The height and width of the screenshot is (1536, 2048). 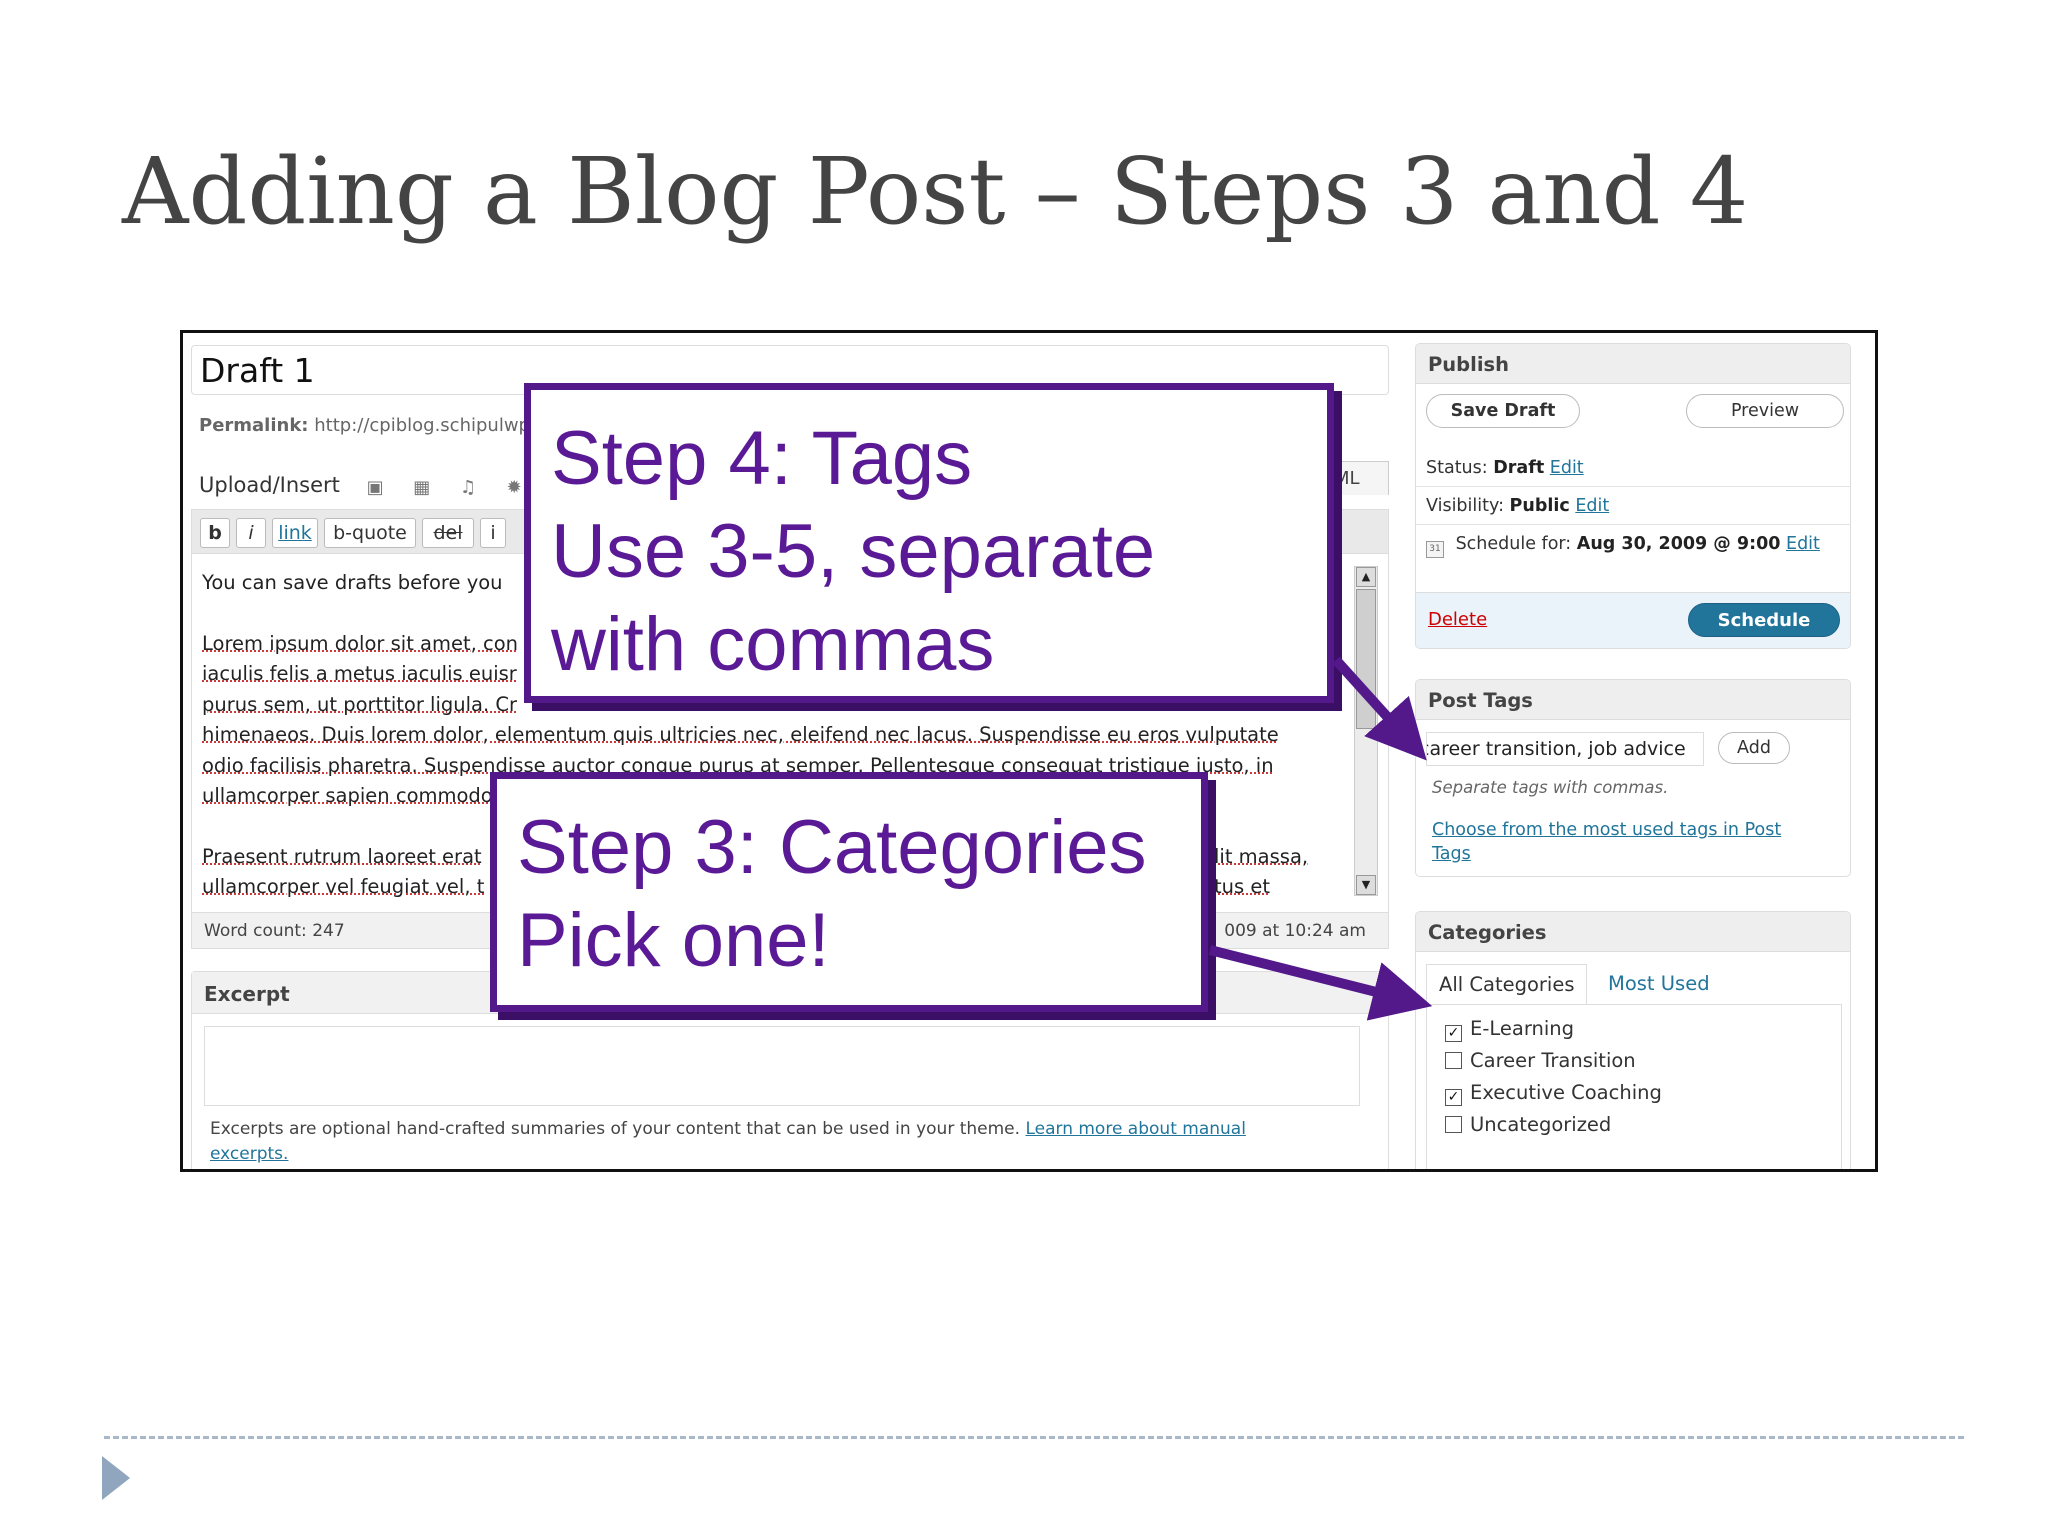 What do you see at coordinates (1633, 932) in the screenshot?
I see `categories-heading: Categories` at bounding box center [1633, 932].